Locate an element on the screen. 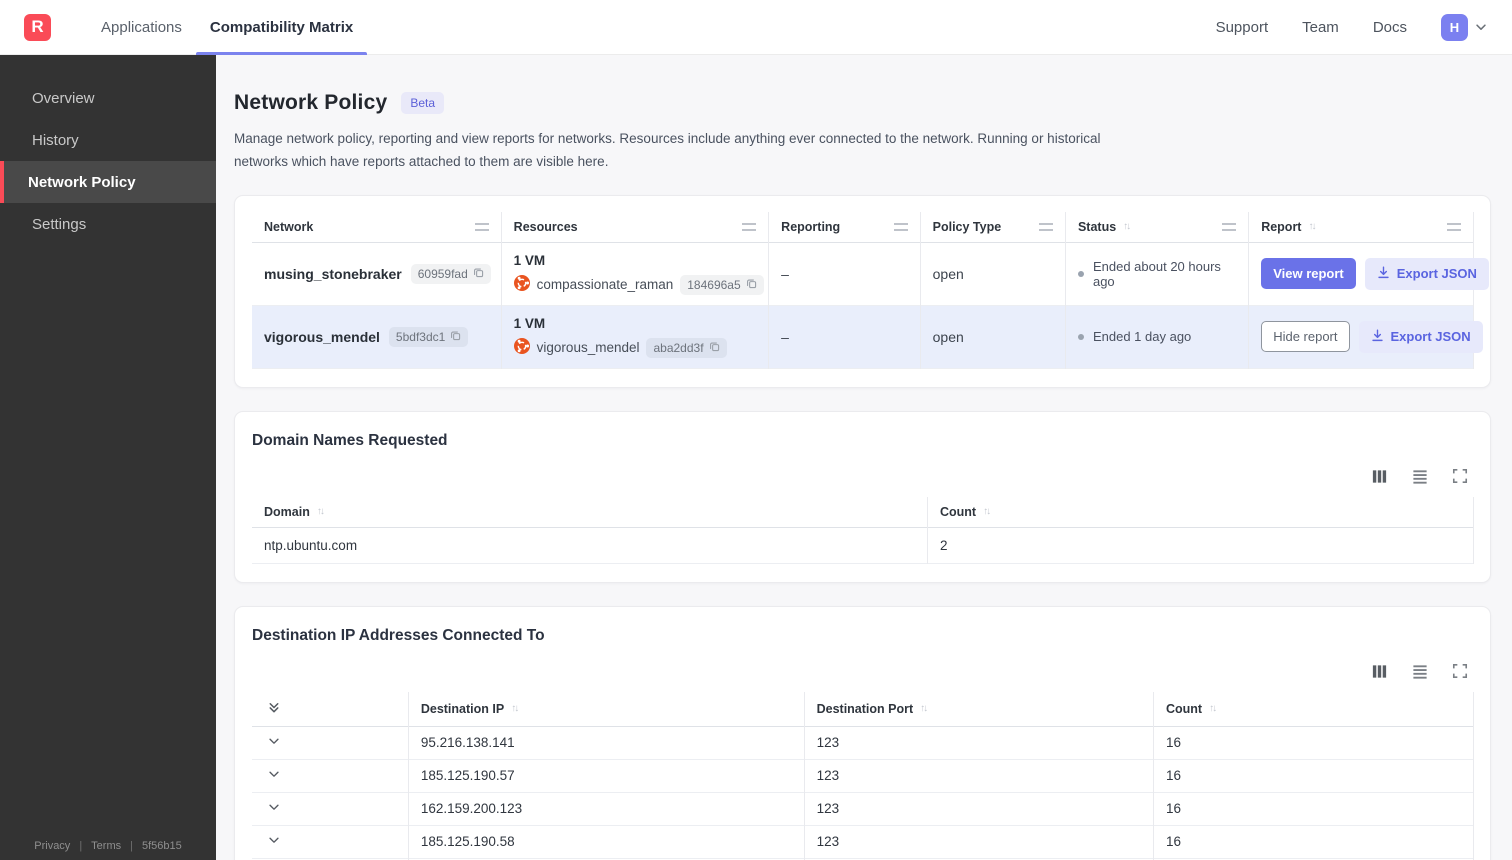  dest-ip-card-toolbar is located at coordinates (860, 671).